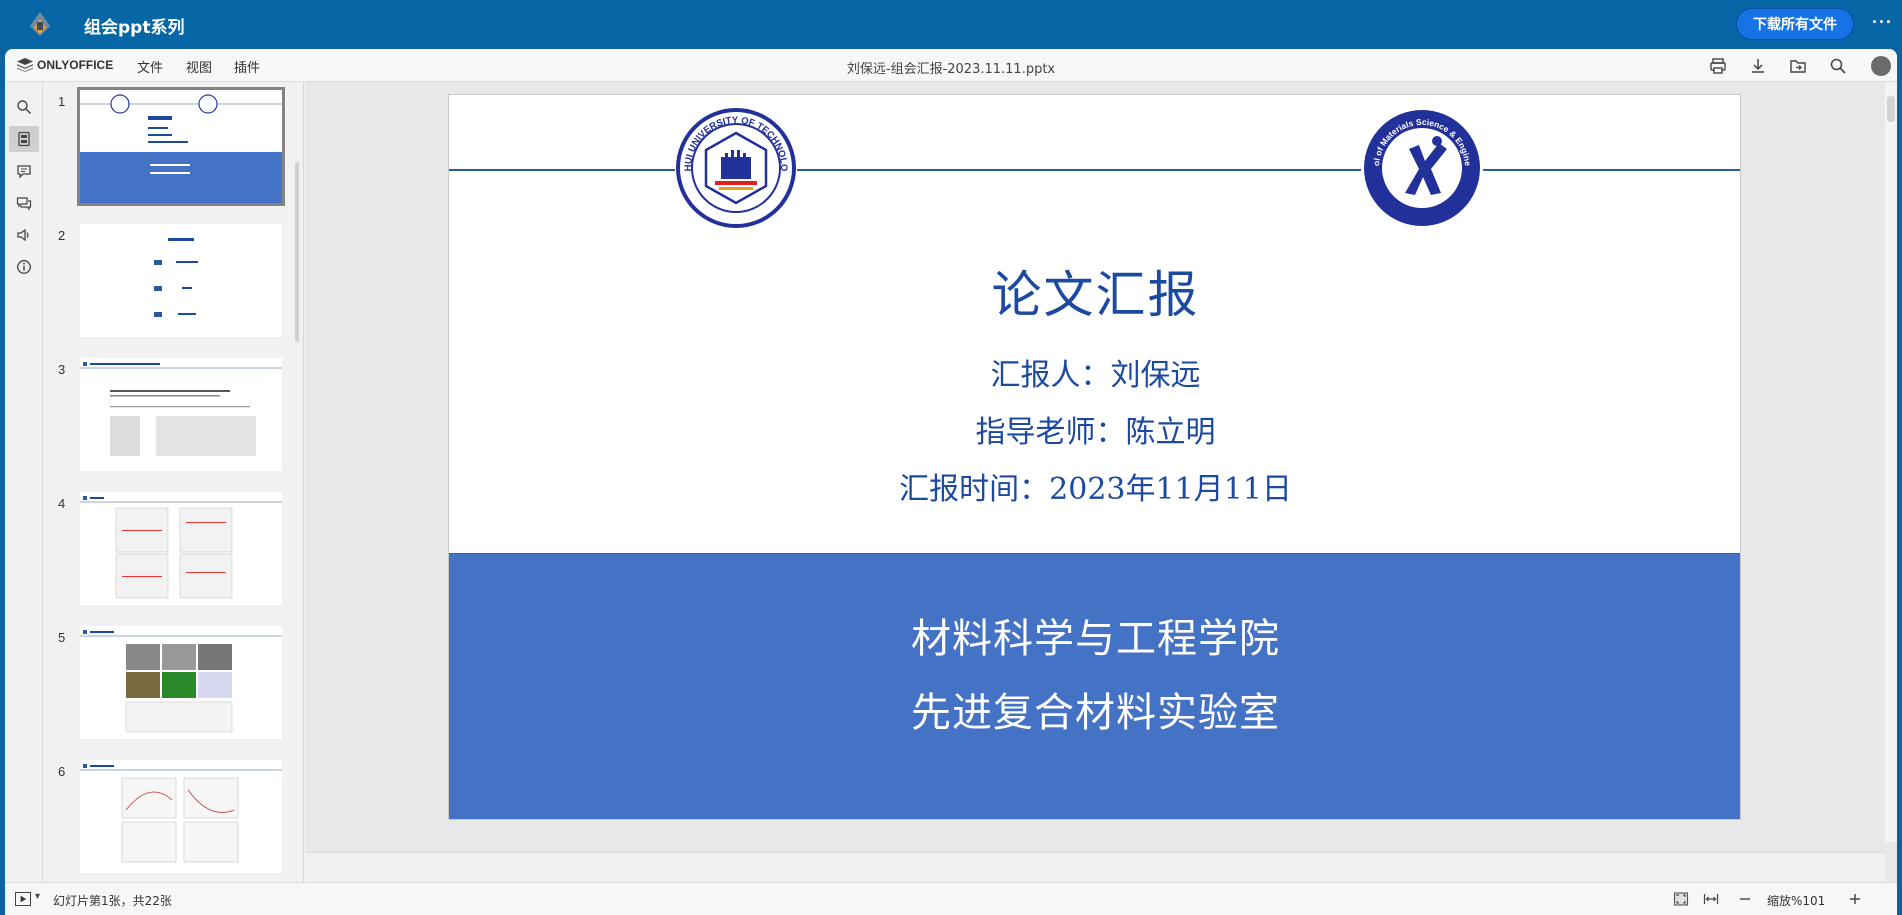 The image size is (1902, 915). What do you see at coordinates (24, 139) in the screenshot?
I see `slides-icon` at bounding box center [24, 139].